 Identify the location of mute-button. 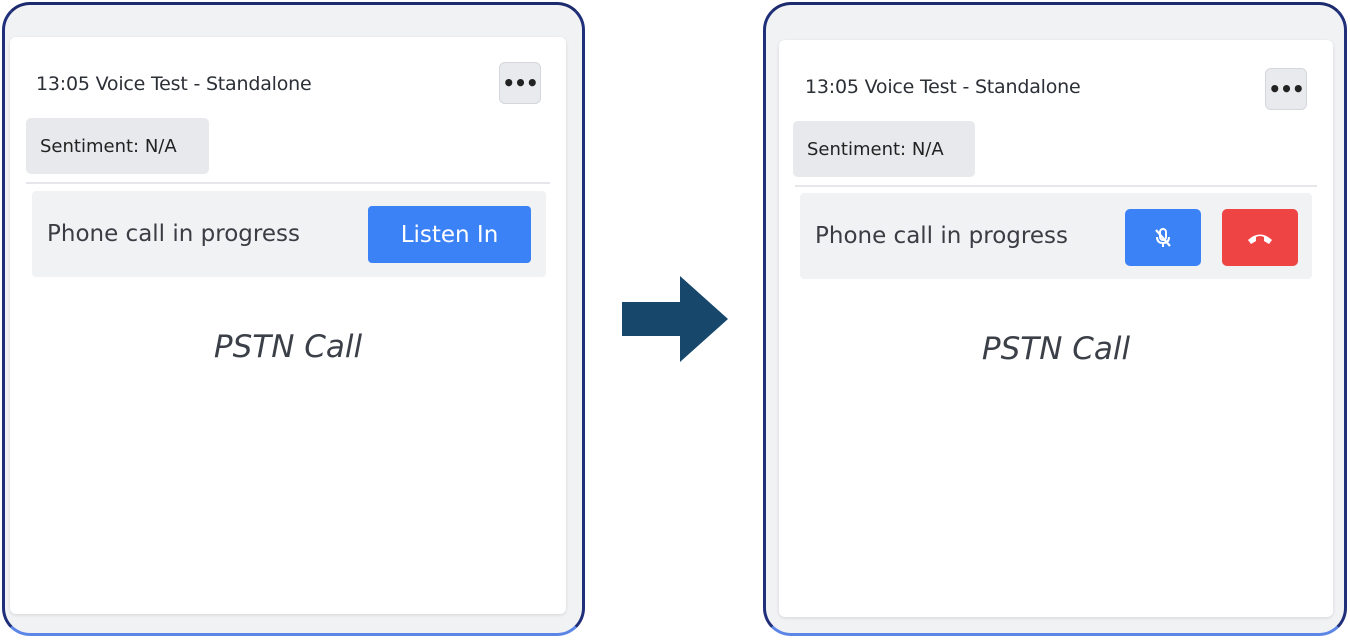
(1163, 237).